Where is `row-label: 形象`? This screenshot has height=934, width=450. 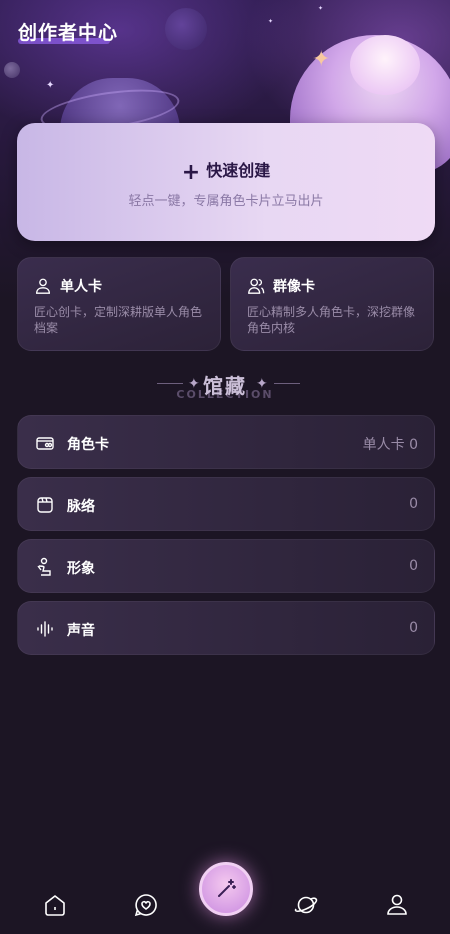 row-label: 形象 is located at coordinates (81, 569).